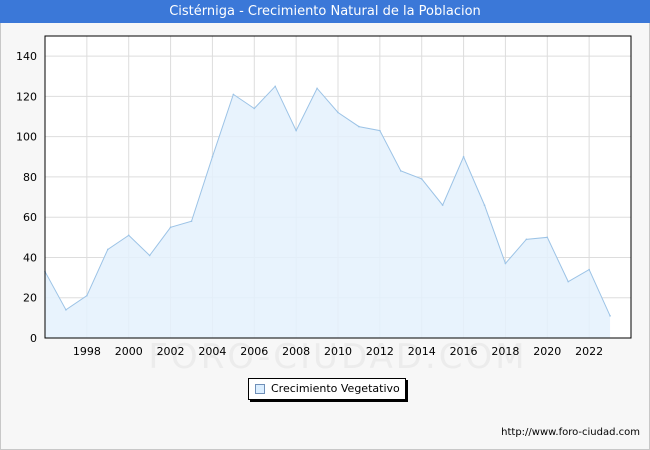 The image size is (650, 450). I want to click on legend-swatch, so click(260, 389).